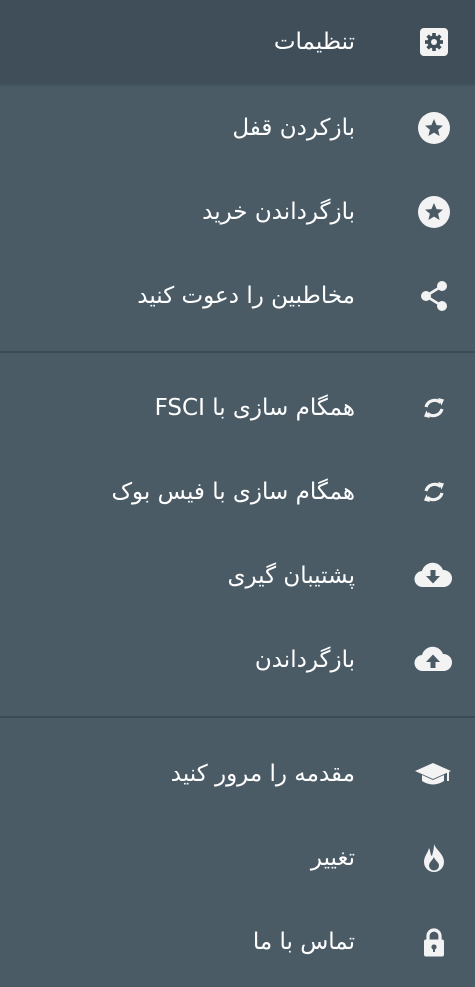  I want to click on menu-item-restore-purchase: بازگرداندن خرید, so click(237, 212).